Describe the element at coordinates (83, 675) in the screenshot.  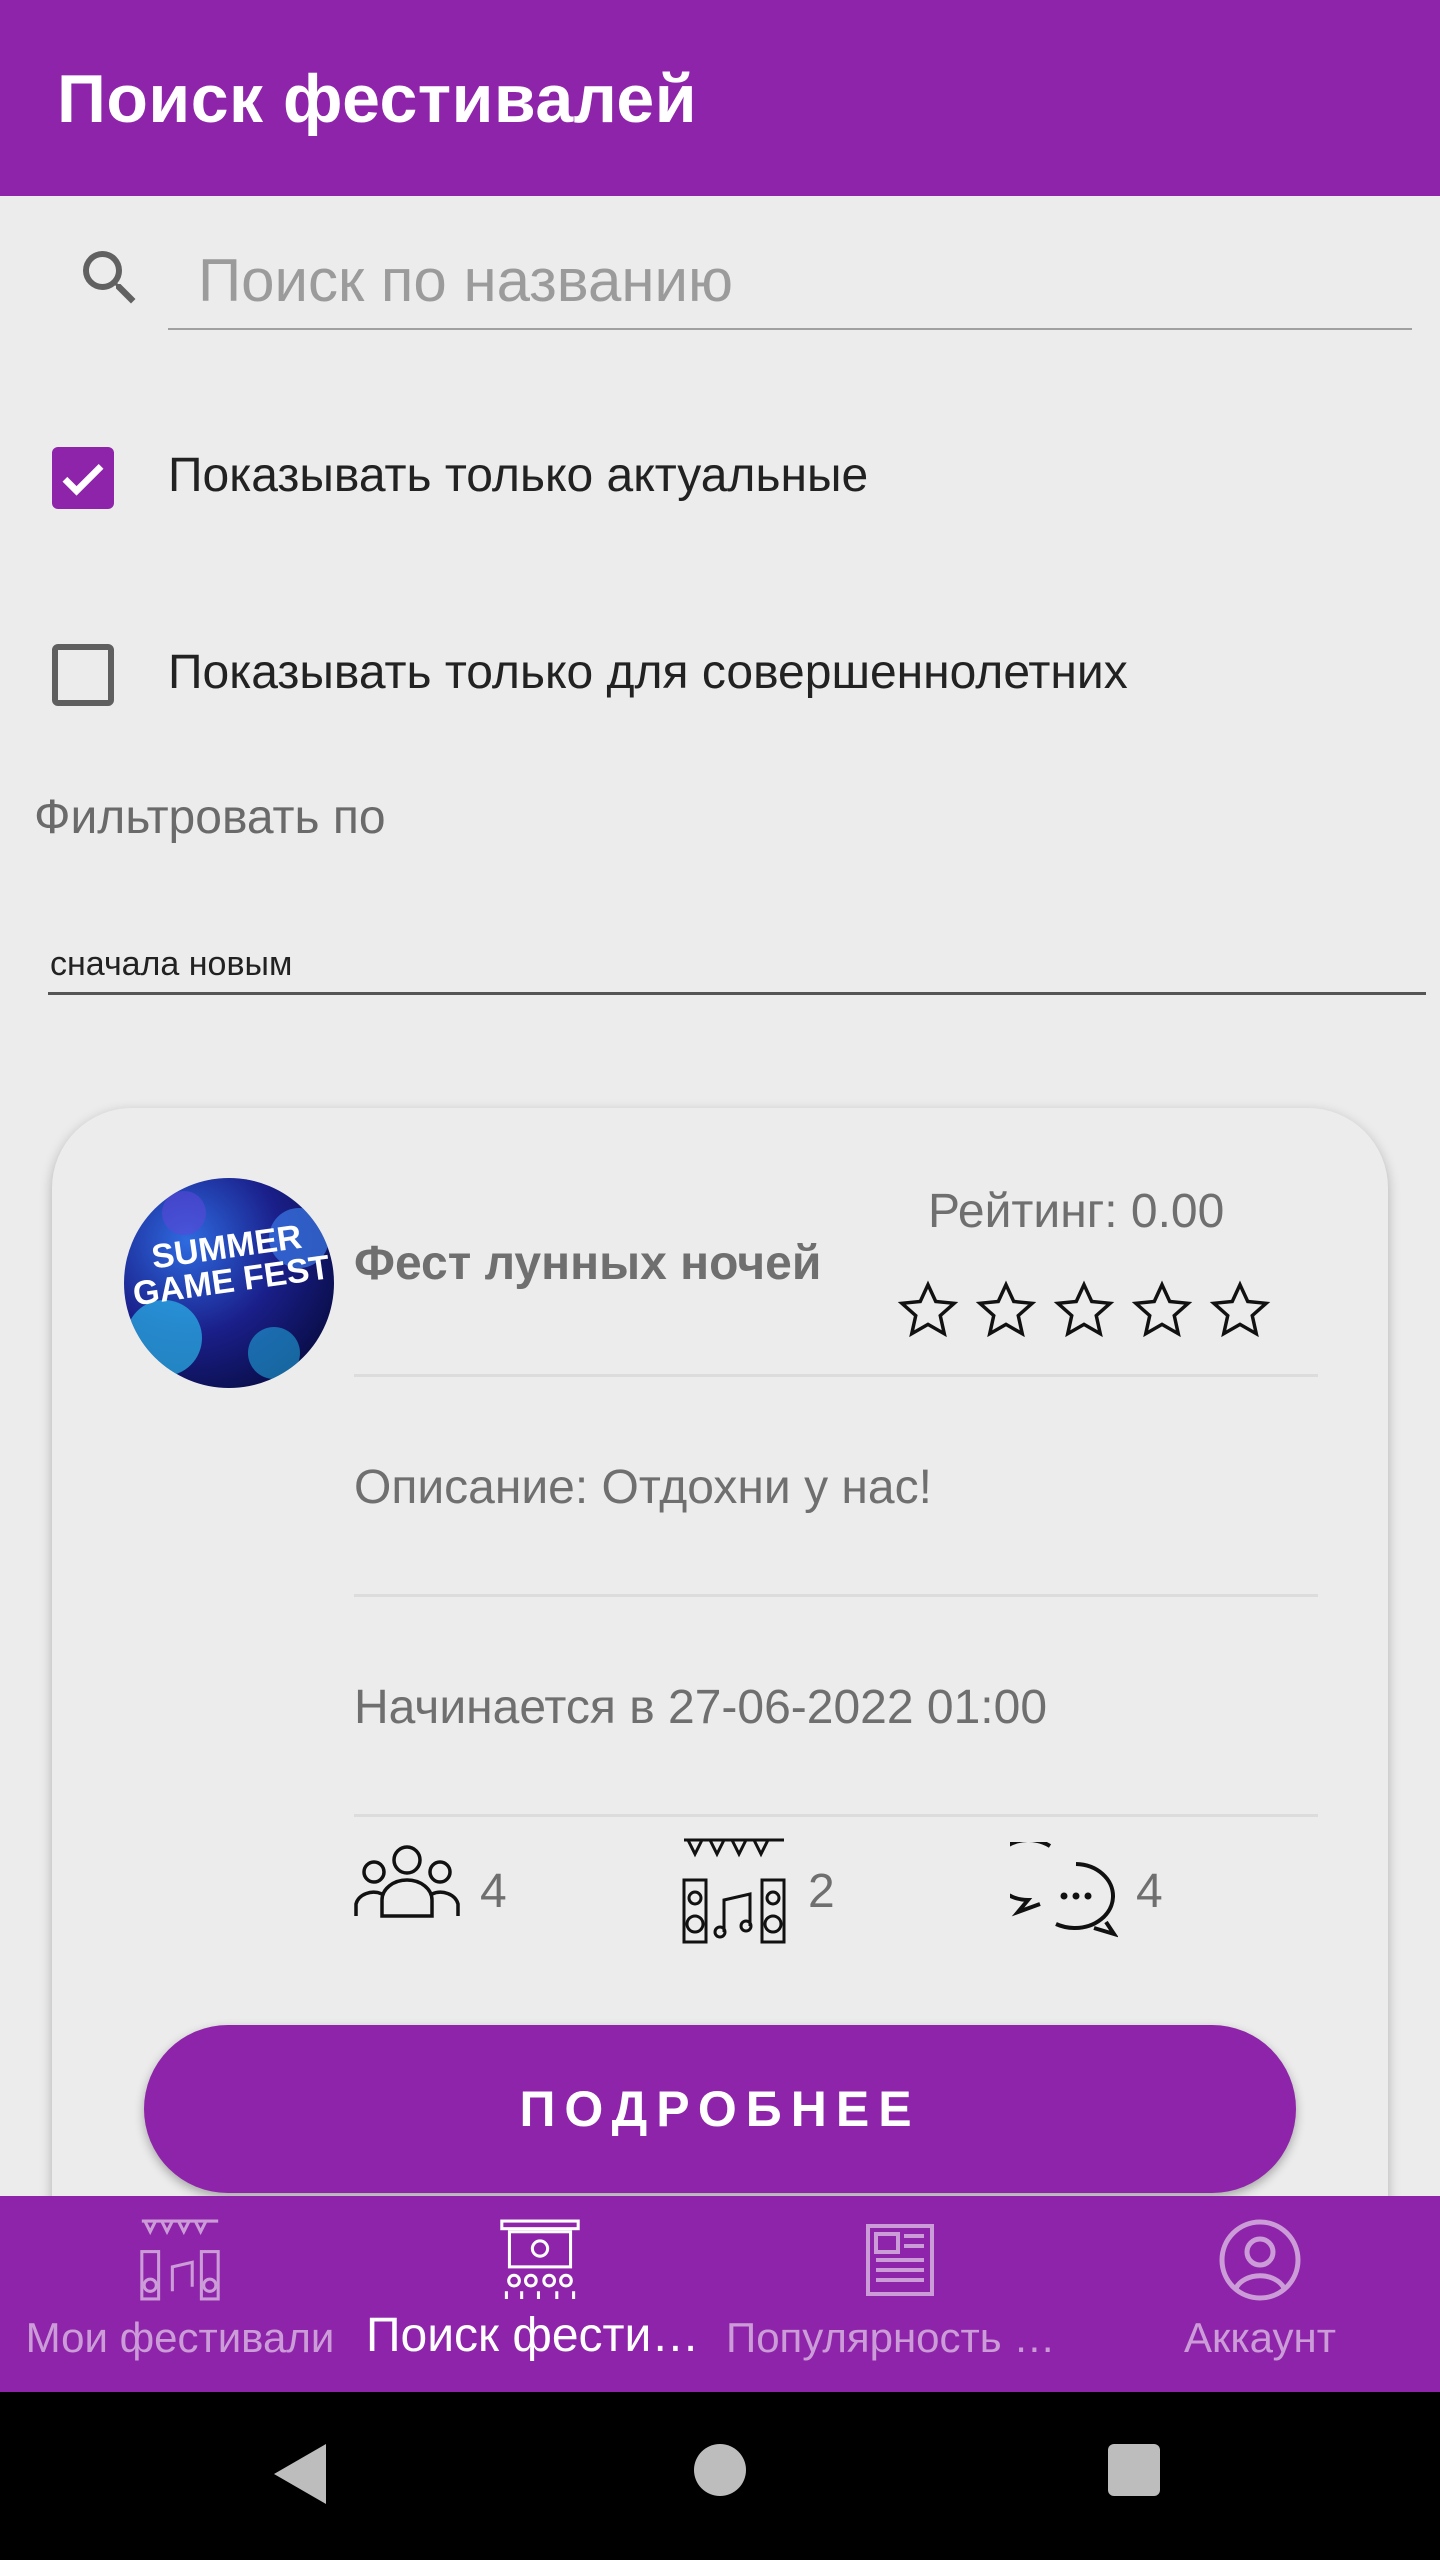
I see `only-adult-checkbox` at that location.